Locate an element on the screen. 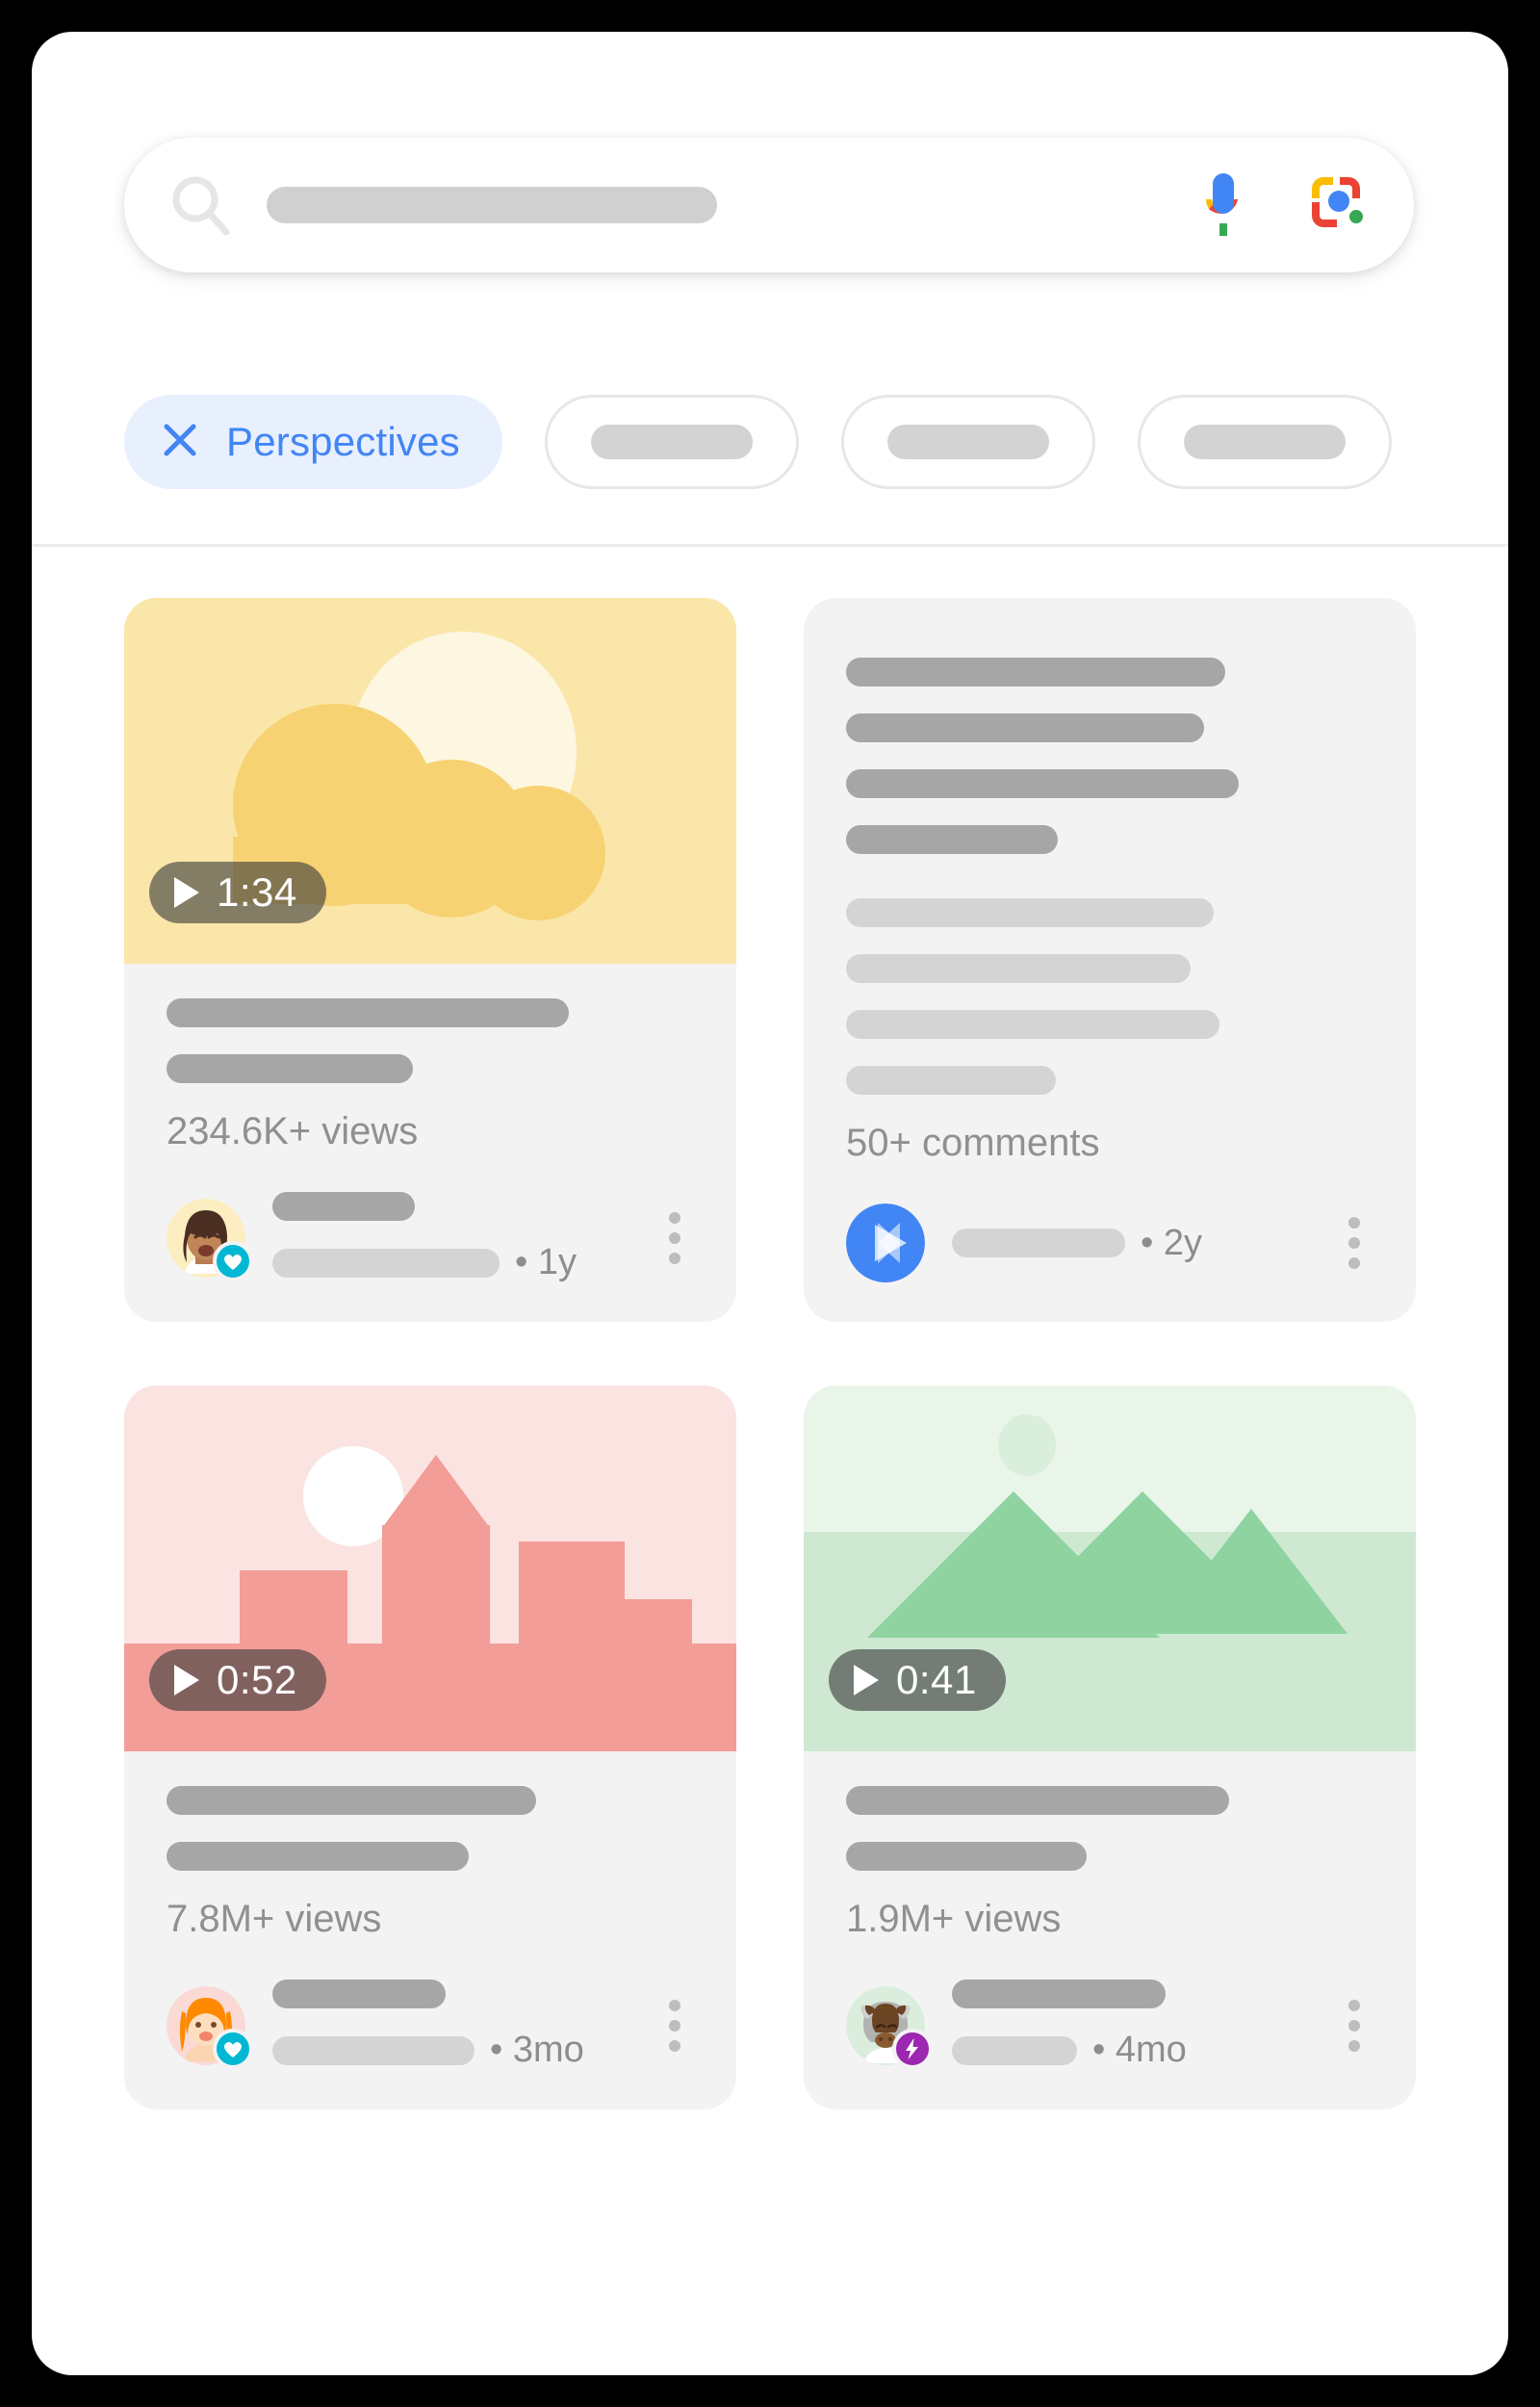 This screenshot has height=2407, width=1540. search-bar-container is located at coordinates (769, 205).